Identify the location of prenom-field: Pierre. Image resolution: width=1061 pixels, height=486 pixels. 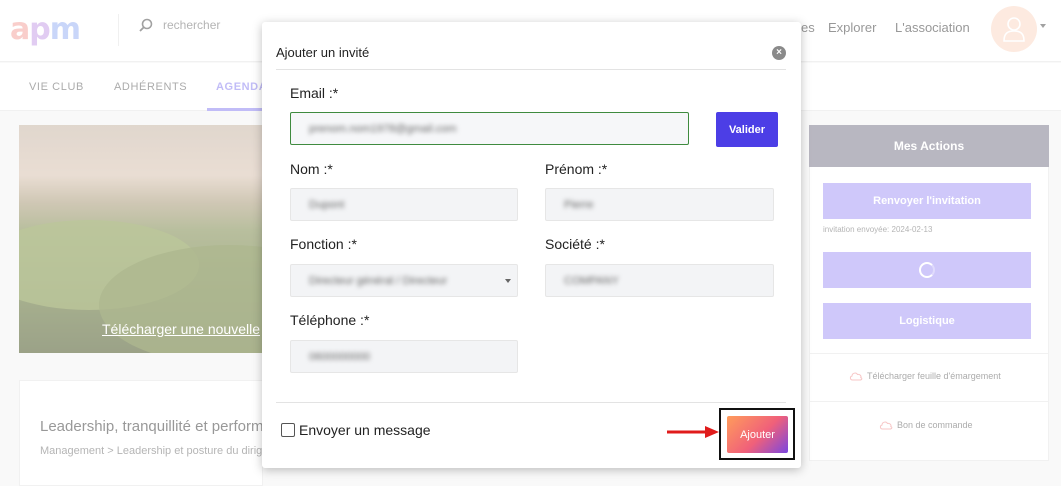
(659, 204).